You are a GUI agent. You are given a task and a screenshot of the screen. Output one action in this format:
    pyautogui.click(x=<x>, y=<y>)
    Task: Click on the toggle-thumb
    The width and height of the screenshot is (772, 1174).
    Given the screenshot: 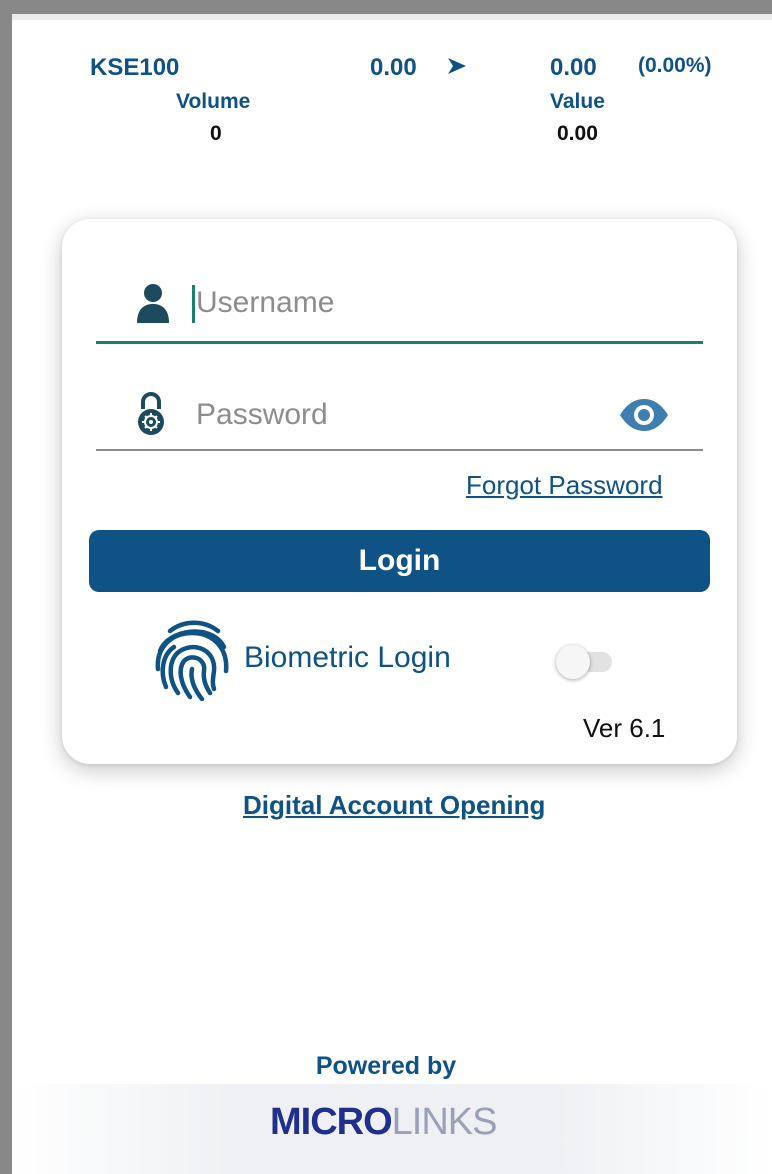 What is the action you would take?
    pyautogui.click(x=573, y=662)
    